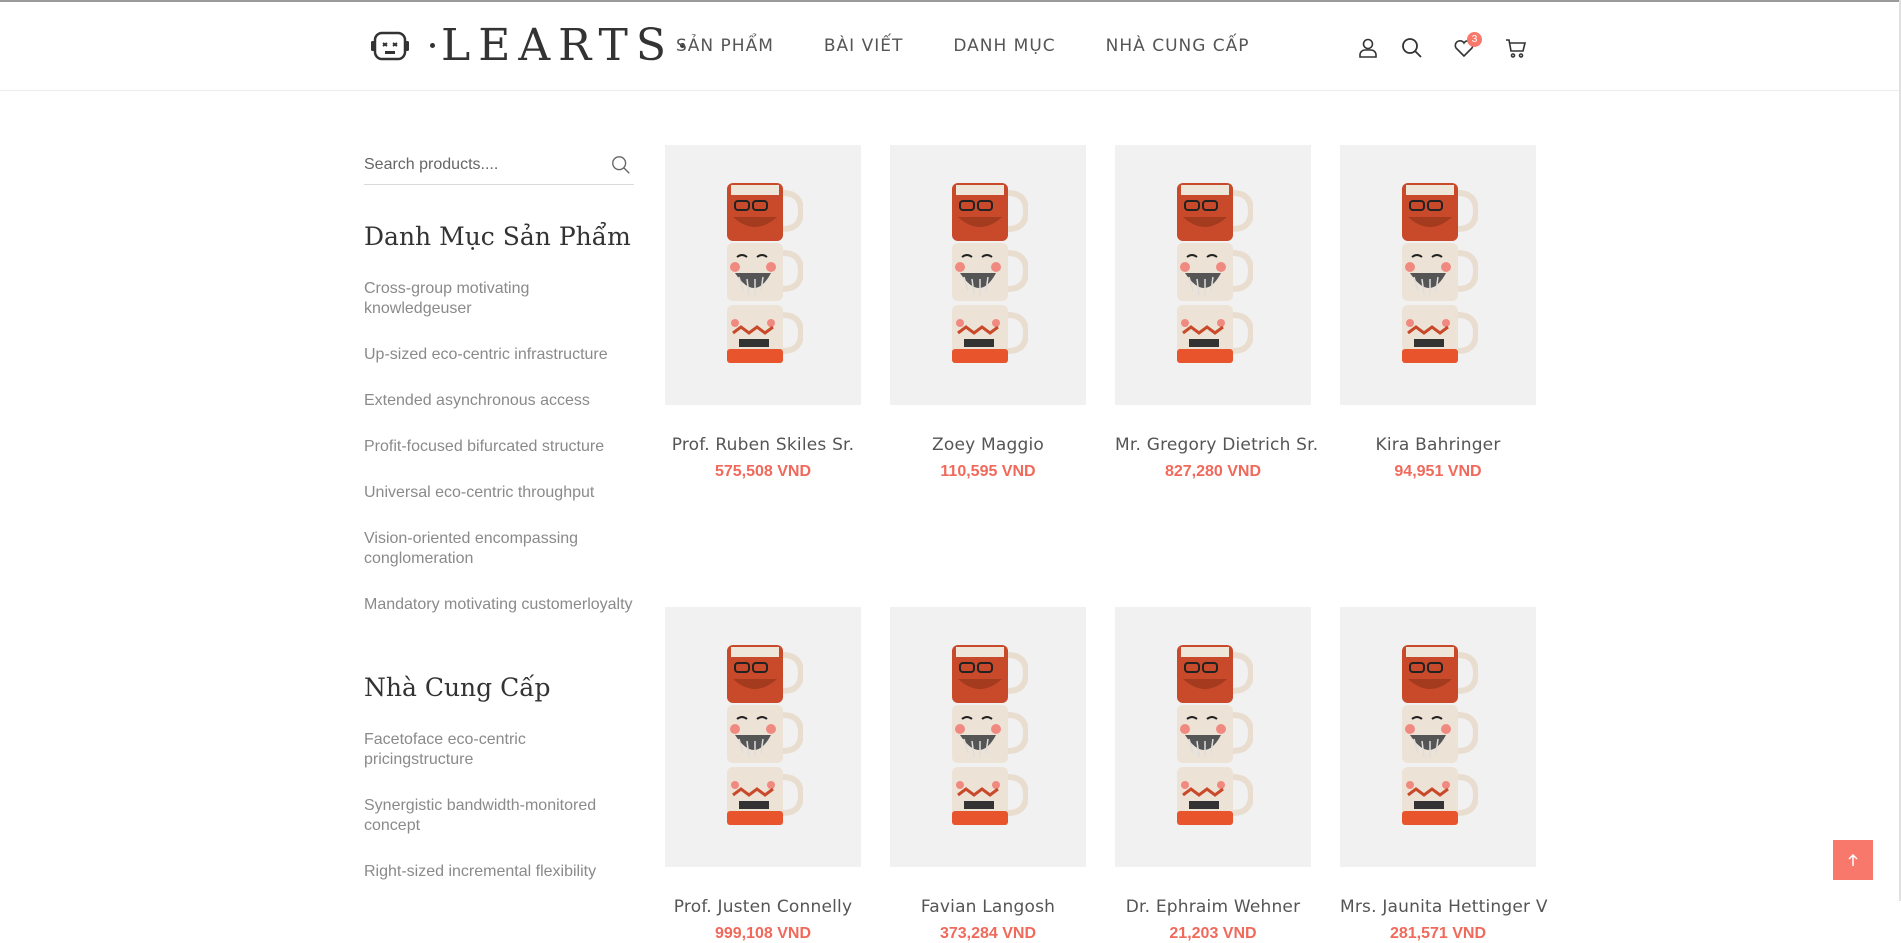 Image resolution: width=1901 pixels, height=943 pixels. What do you see at coordinates (1438, 933) in the screenshot?
I see `product-price: 281,571 VND` at bounding box center [1438, 933].